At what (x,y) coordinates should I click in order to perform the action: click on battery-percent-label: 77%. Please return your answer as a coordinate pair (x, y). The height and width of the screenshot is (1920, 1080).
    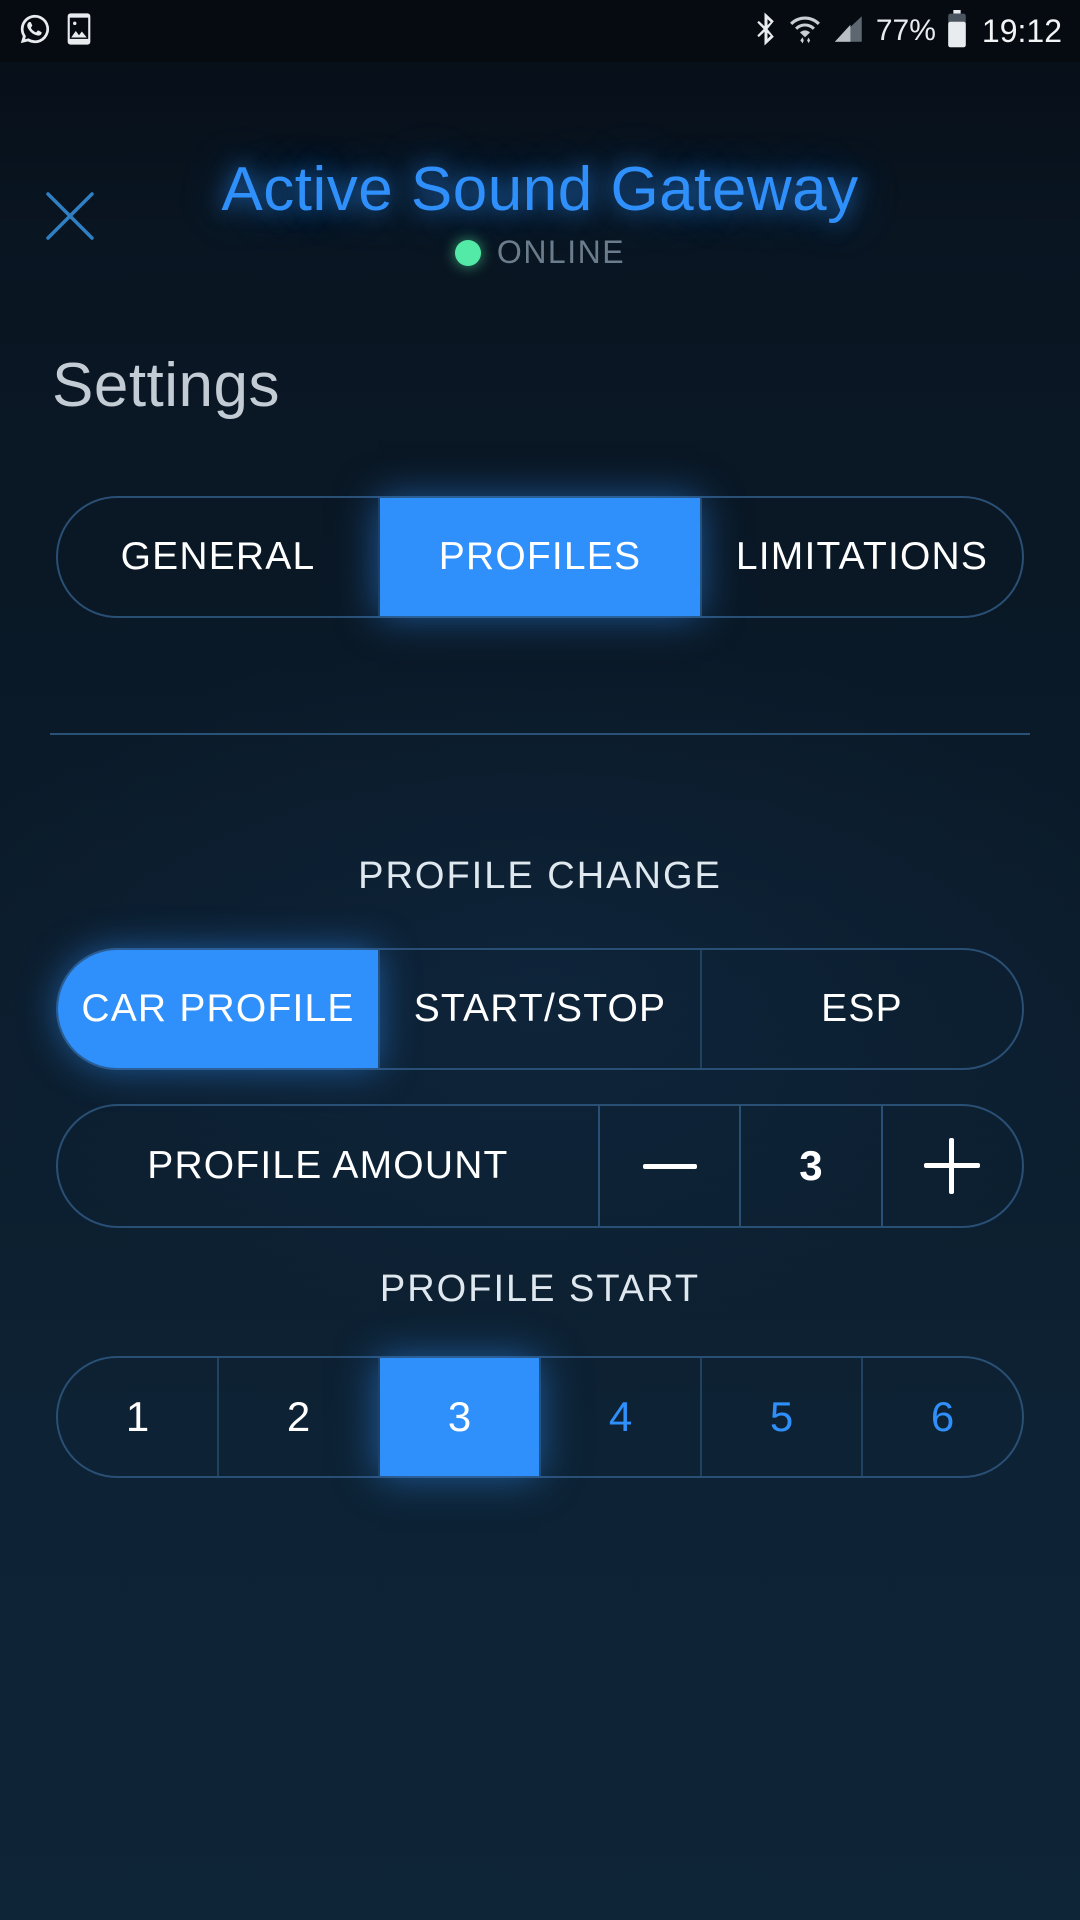
    Looking at the image, I should click on (905, 30).